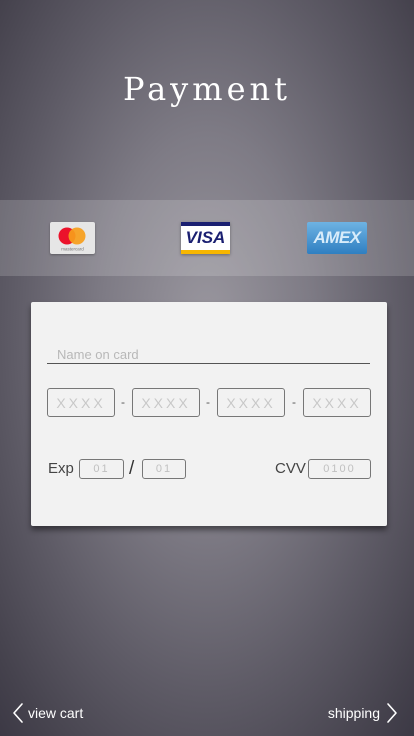 The image size is (414, 736). What do you see at coordinates (132, 468) in the screenshot?
I see `exp-slash: /` at bounding box center [132, 468].